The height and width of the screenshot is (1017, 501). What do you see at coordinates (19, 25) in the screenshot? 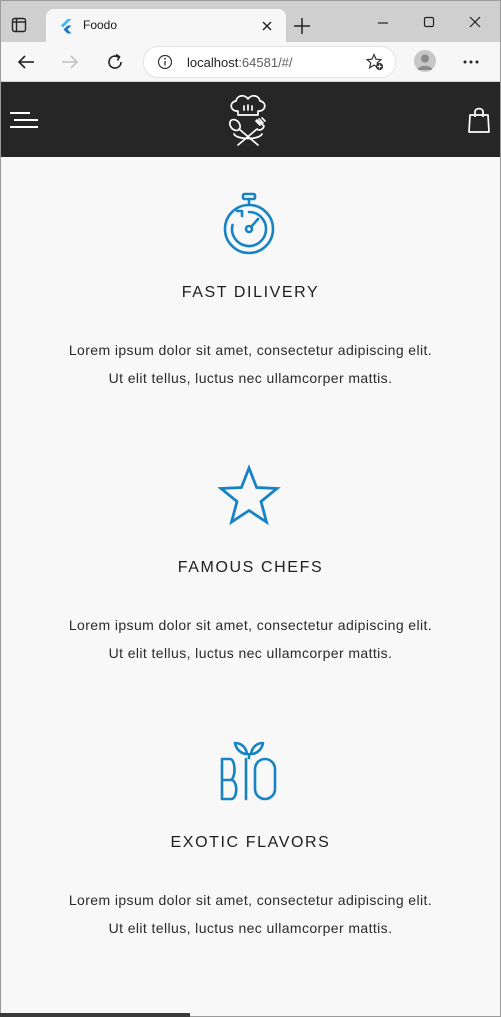
I see `tab-actions-icon` at bounding box center [19, 25].